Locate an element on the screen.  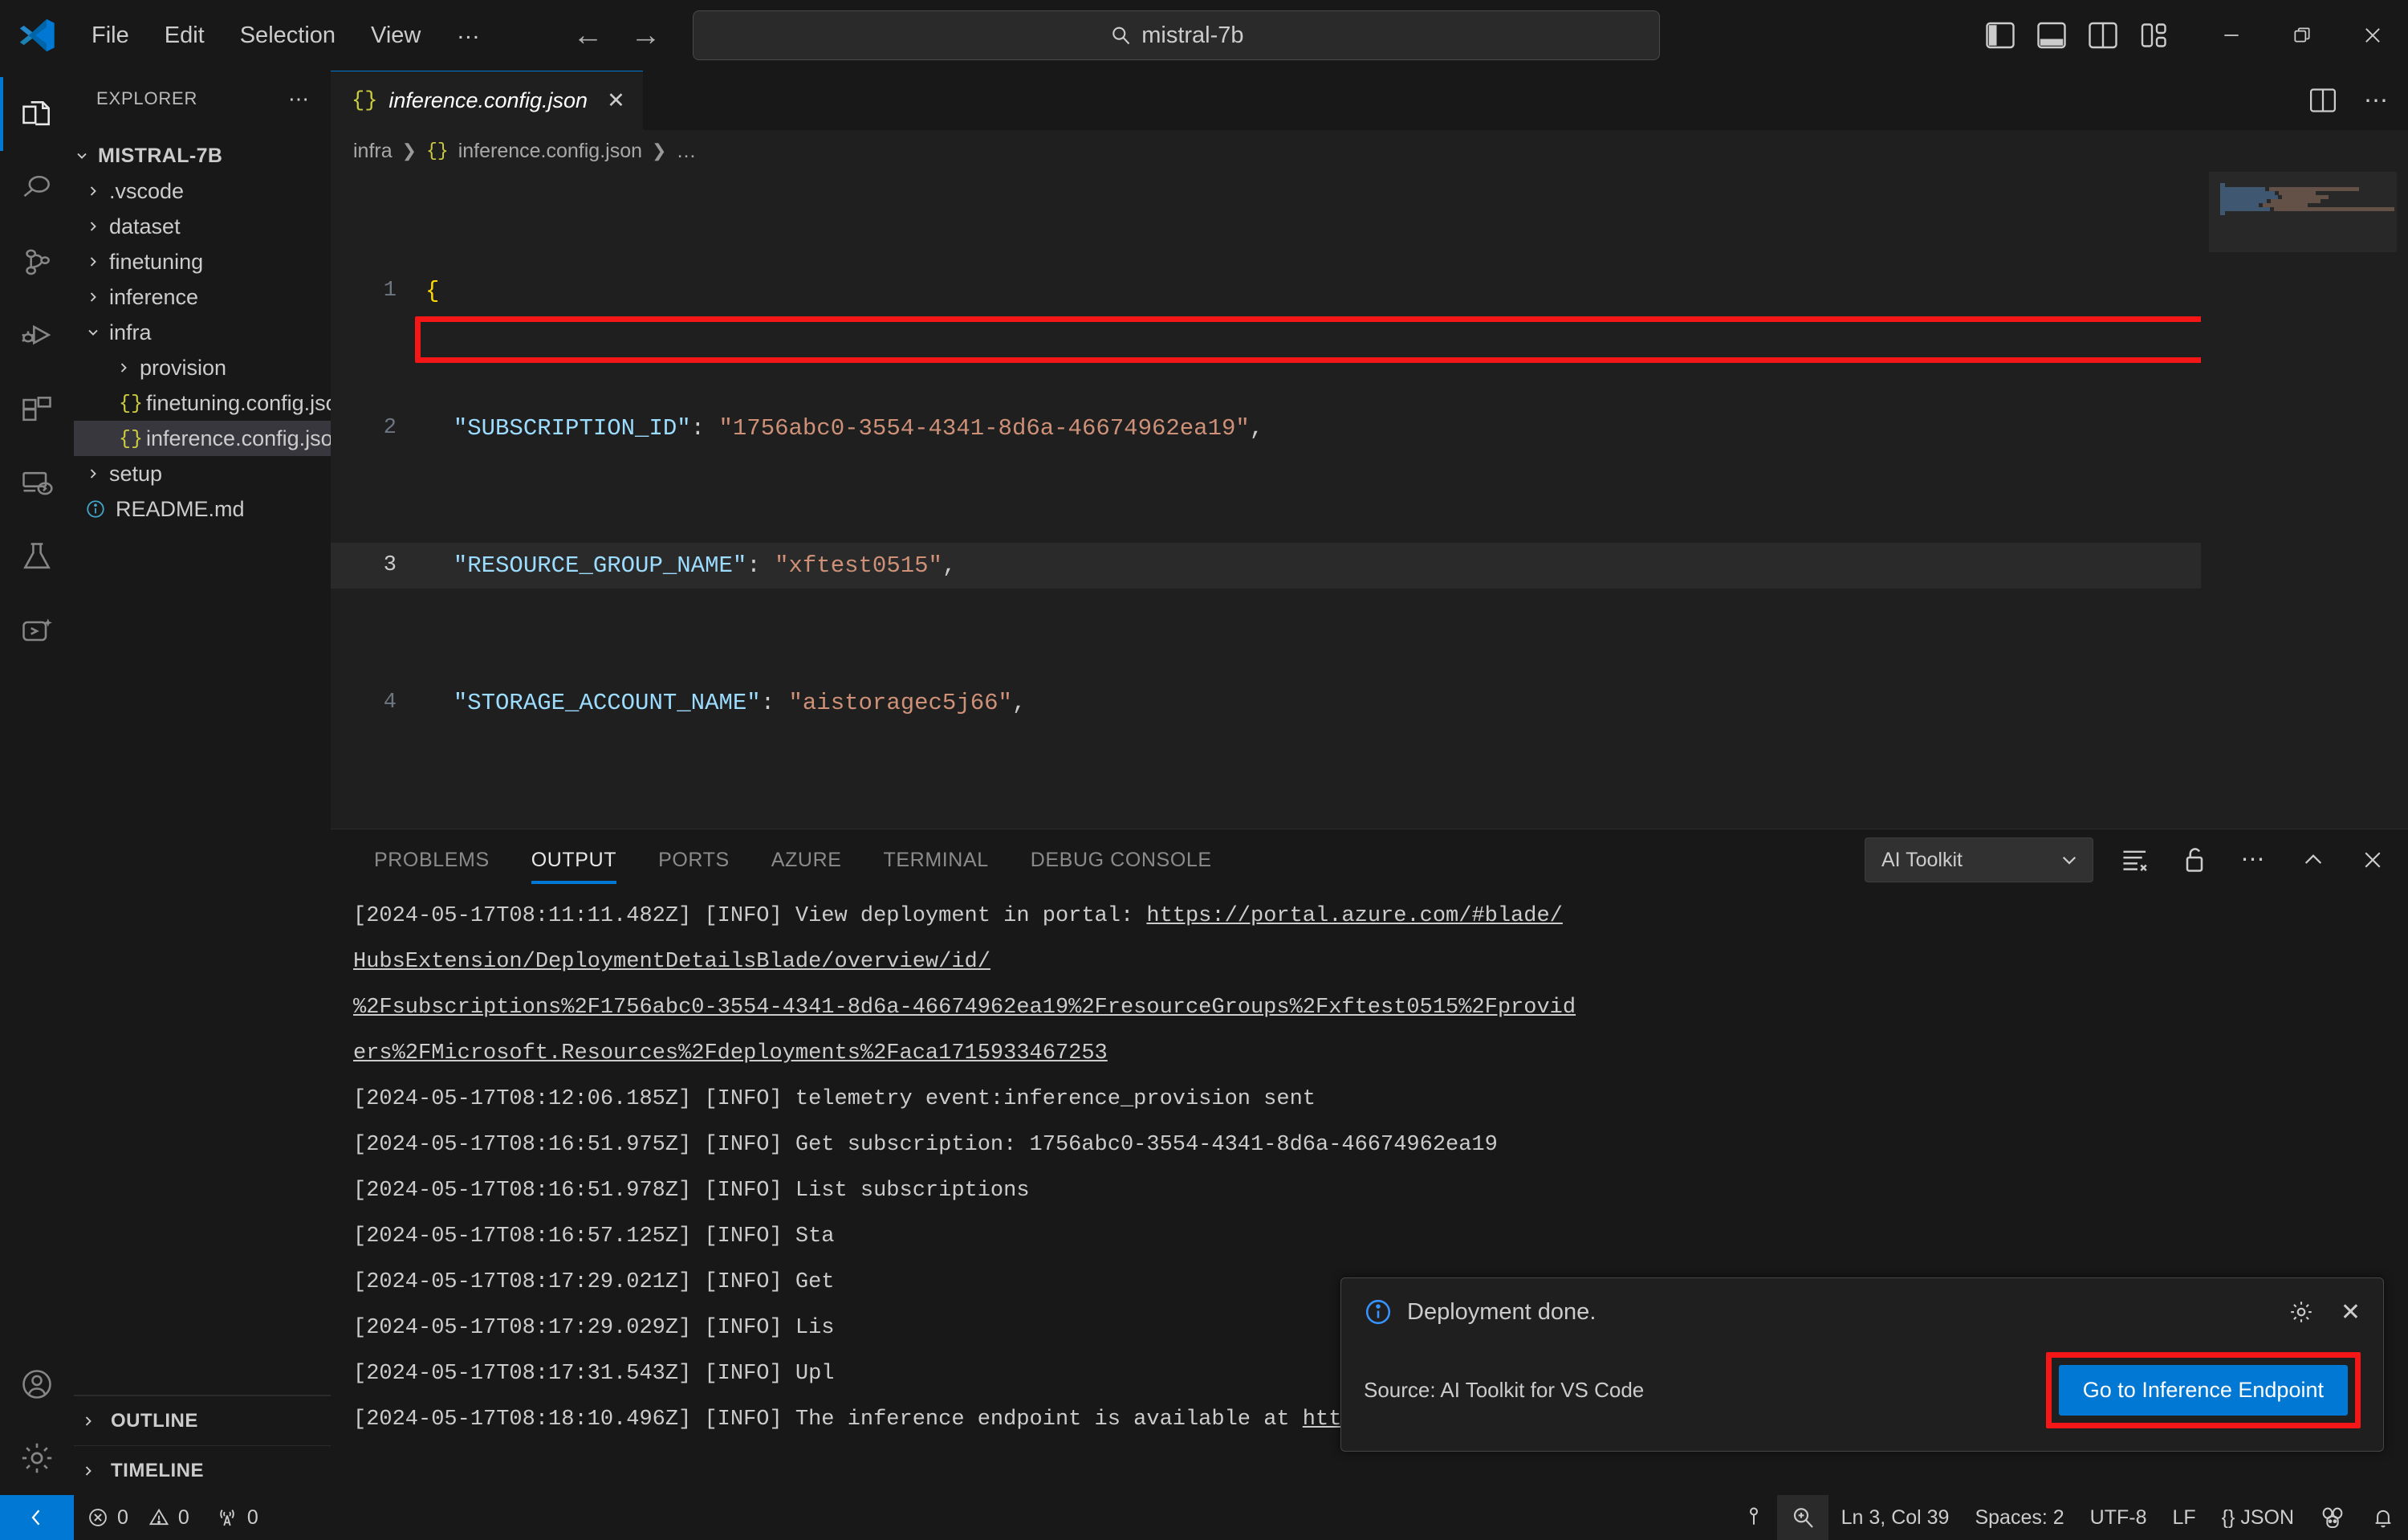
remote-window-indicator is located at coordinates (37, 1517).